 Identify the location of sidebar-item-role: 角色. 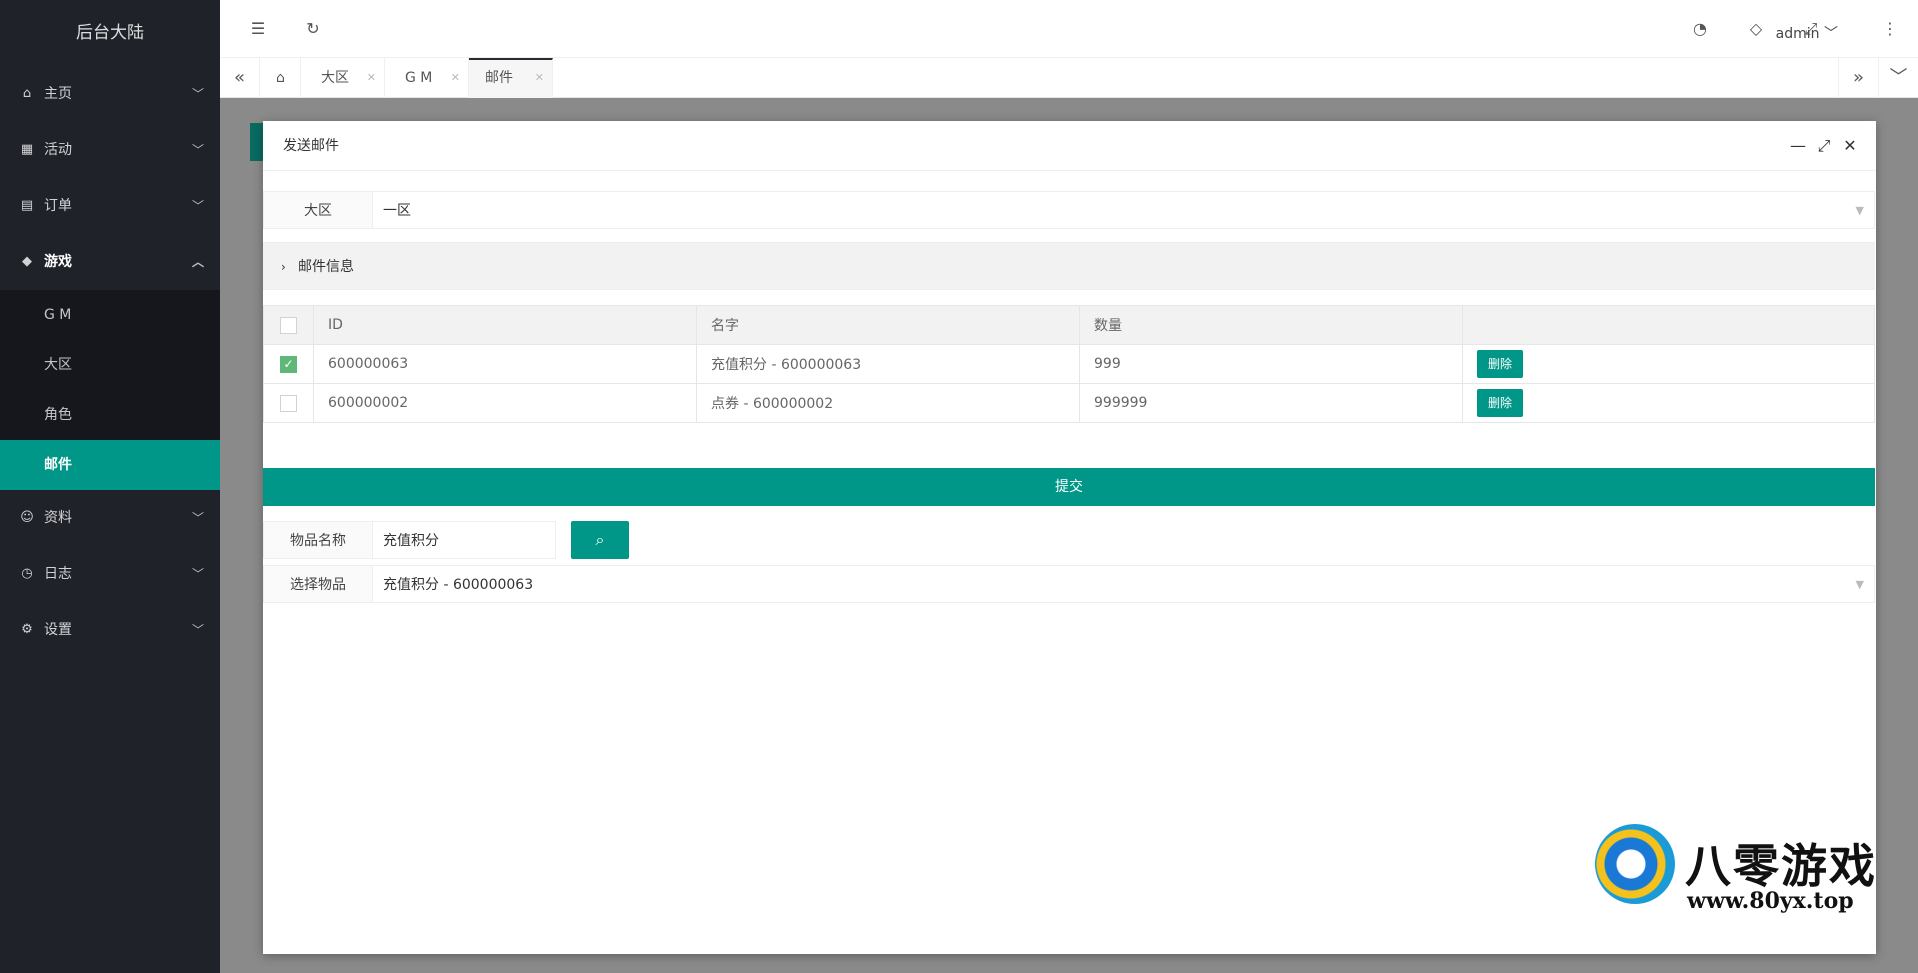
(110, 415).